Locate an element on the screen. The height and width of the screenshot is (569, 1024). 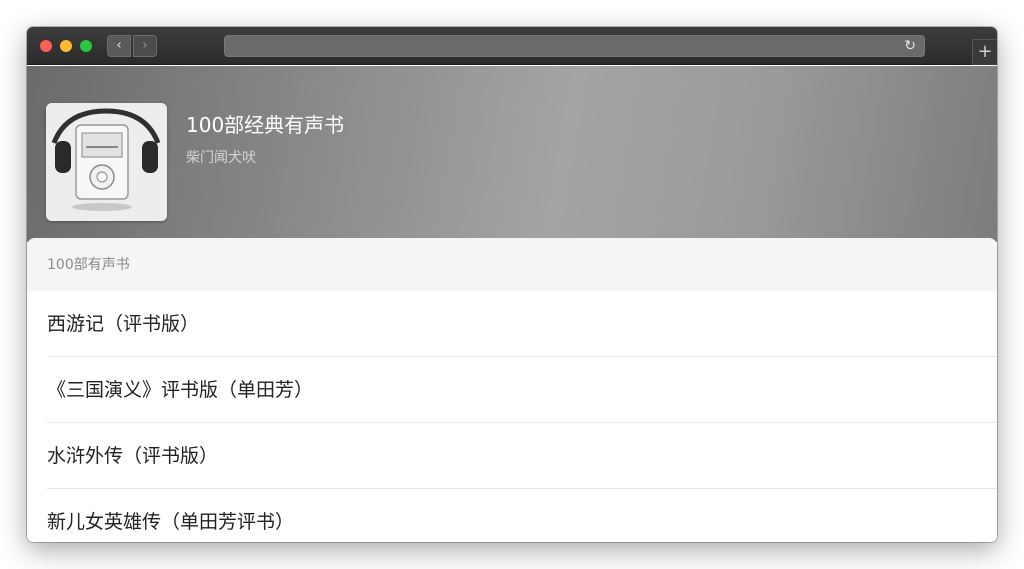
forward-button: › is located at coordinates (145, 46).